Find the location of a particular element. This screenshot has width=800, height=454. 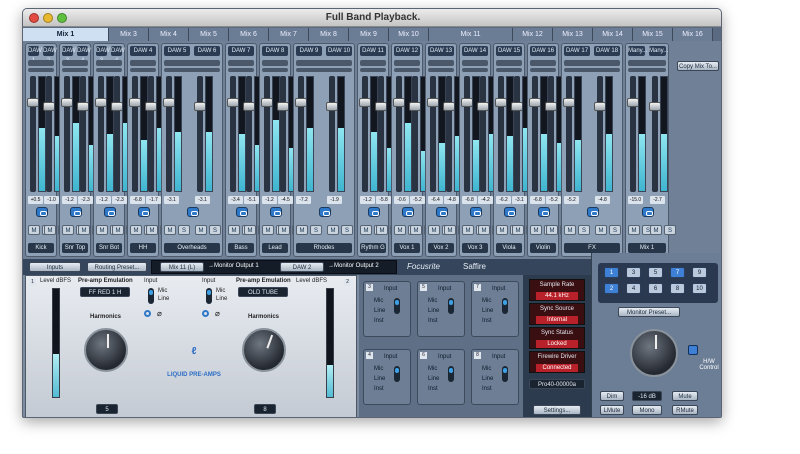

channel-name: Viola is located at coordinates (509, 248).